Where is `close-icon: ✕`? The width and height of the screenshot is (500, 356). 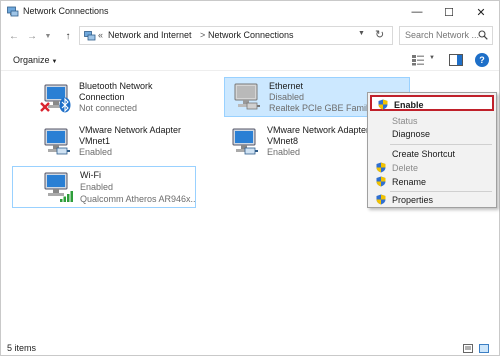 close-icon: ✕ is located at coordinates (481, 12).